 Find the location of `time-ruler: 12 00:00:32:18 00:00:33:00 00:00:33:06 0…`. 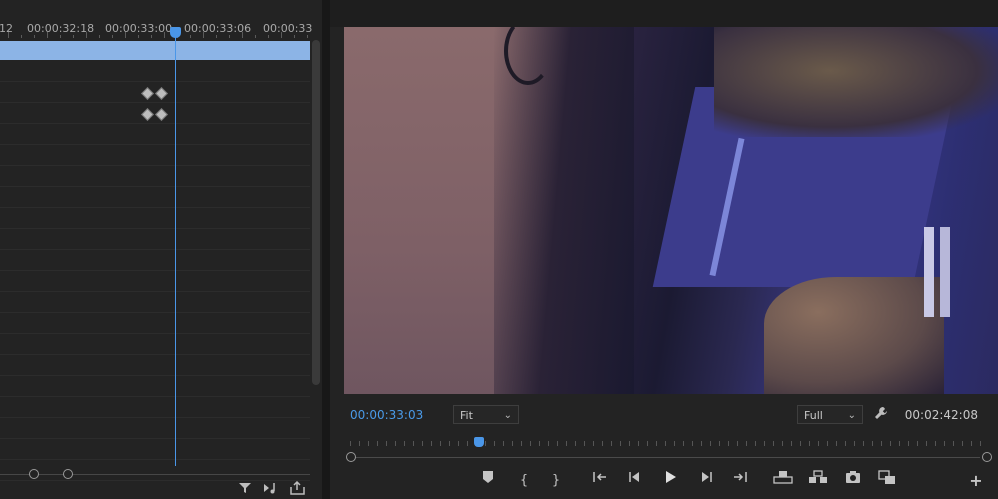

time-ruler: 12 00:00:32:18 00:00:33:00 00:00:33:06 0… is located at coordinates (156, 20).